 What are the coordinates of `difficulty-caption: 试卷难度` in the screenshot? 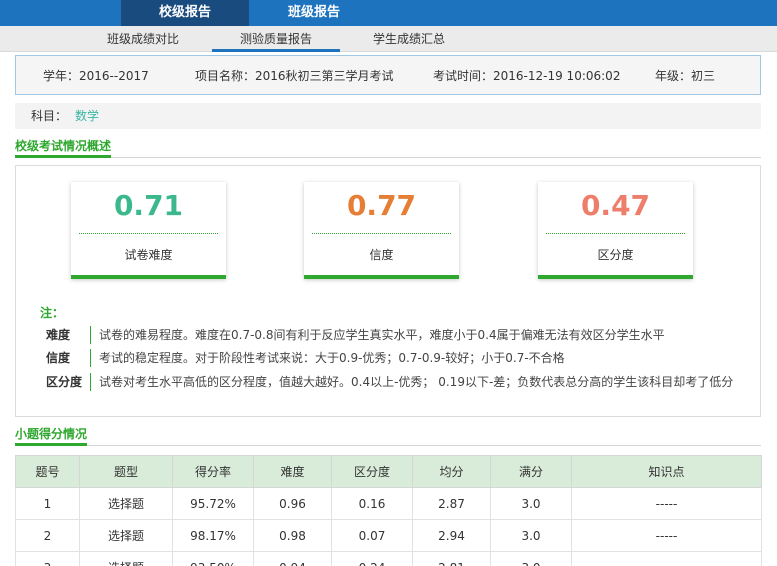 It's located at (148, 255).